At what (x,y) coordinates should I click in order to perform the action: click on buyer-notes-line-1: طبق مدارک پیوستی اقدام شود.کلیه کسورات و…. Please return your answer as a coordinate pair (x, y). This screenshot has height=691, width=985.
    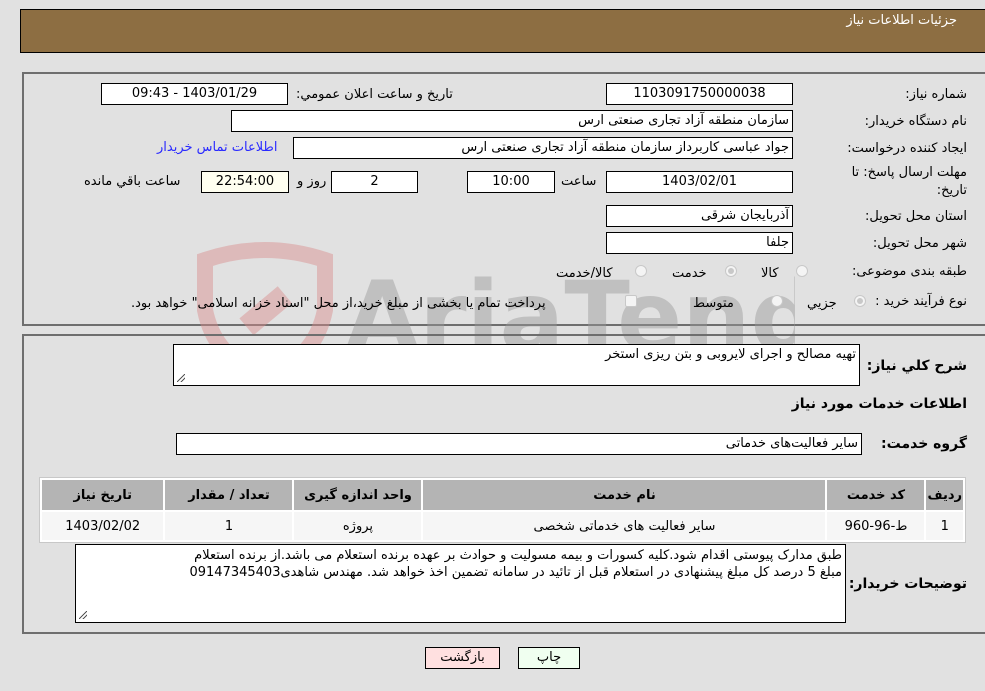
    Looking at the image, I should click on (518, 555).